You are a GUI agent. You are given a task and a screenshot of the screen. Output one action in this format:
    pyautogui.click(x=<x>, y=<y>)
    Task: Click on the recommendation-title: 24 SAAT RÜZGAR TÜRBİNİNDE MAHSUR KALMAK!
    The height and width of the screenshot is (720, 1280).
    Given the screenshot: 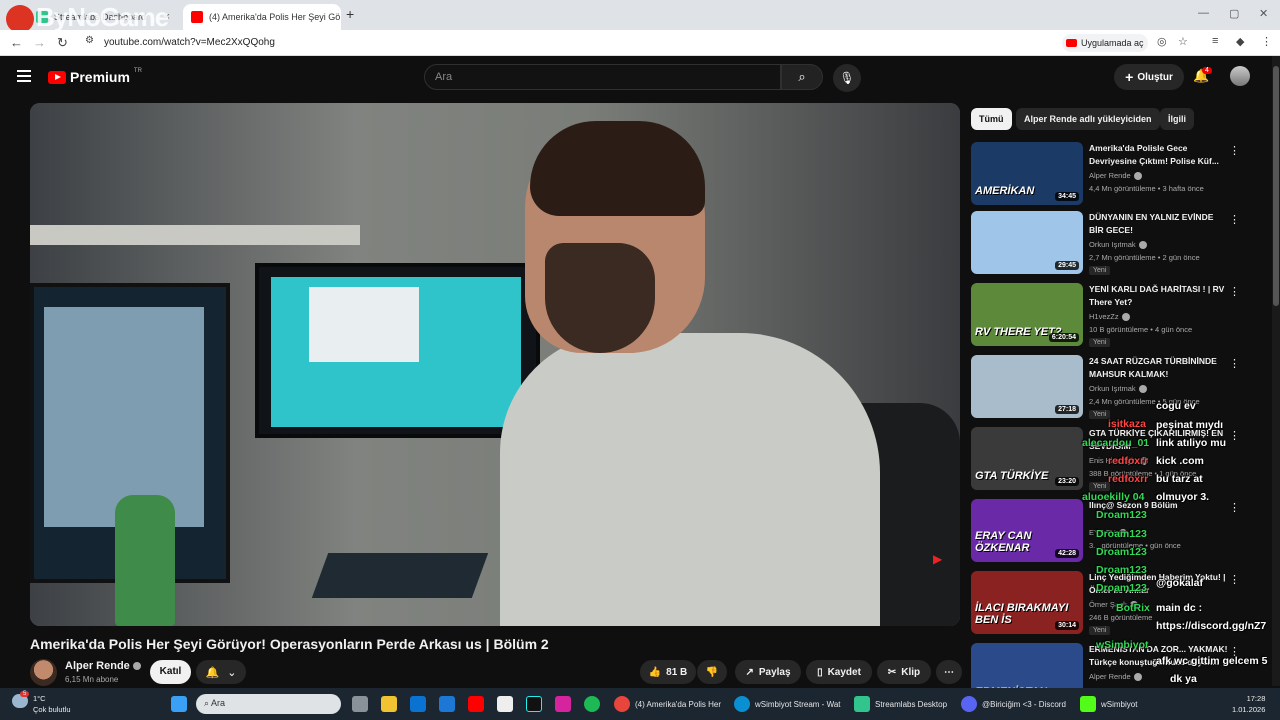 What is the action you would take?
    pyautogui.click(x=1159, y=368)
    